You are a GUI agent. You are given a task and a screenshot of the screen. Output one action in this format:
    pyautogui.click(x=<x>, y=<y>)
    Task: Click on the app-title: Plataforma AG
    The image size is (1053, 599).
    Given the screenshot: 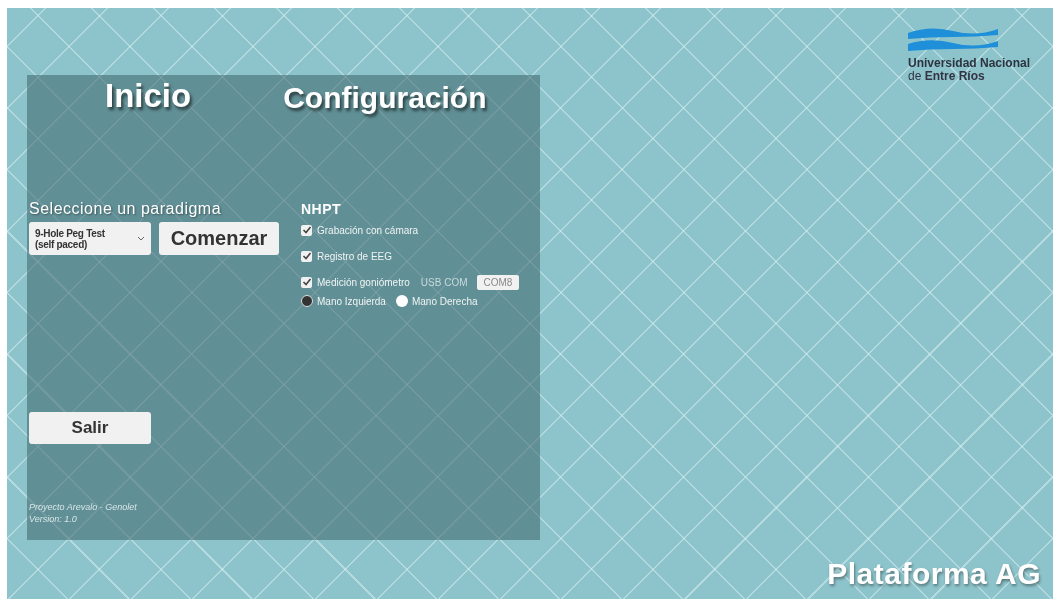 What is the action you would take?
    pyautogui.click(x=934, y=574)
    